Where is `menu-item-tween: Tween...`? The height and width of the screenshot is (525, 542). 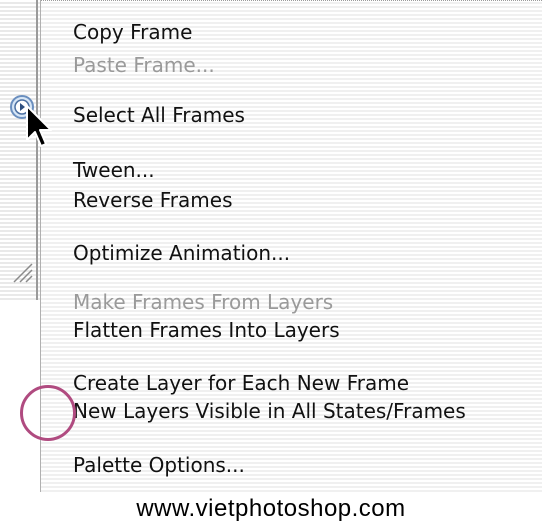 menu-item-tween: Tween... is located at coordinates (114, 170).